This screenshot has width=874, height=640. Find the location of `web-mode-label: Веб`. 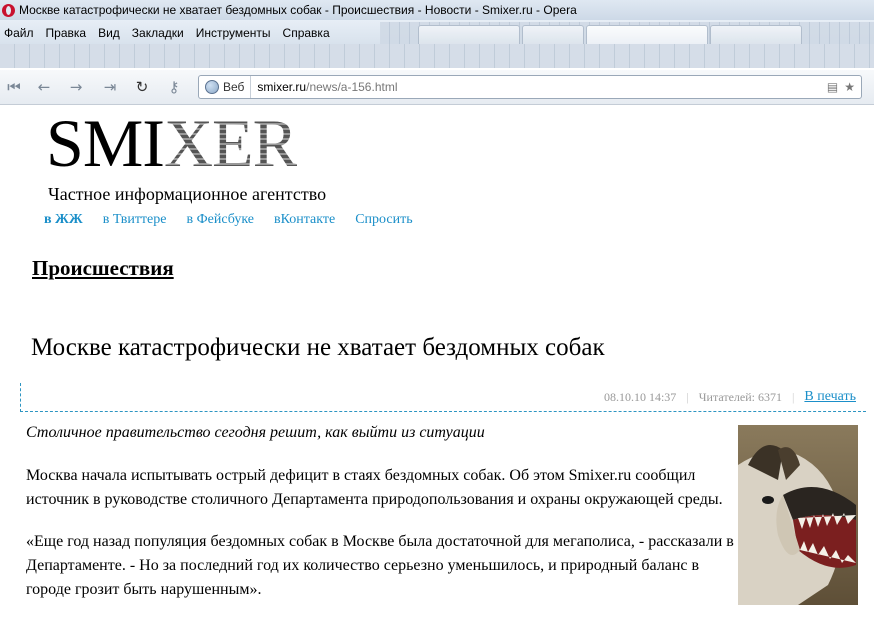

web-mode-label: Веб is located at coordinates (234, 87).